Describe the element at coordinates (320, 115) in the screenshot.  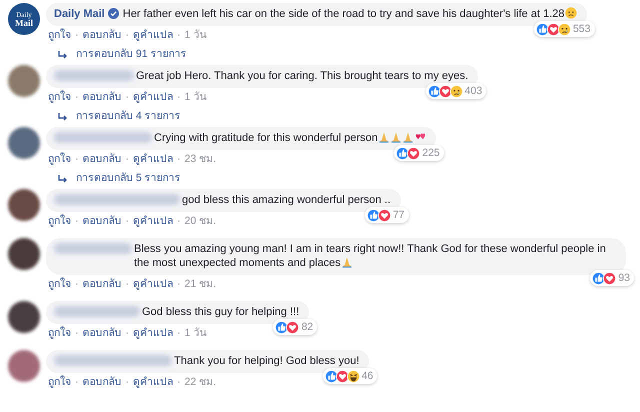
I see `view-replies-link: การตอบกลับ 4 รายการ` at that location.